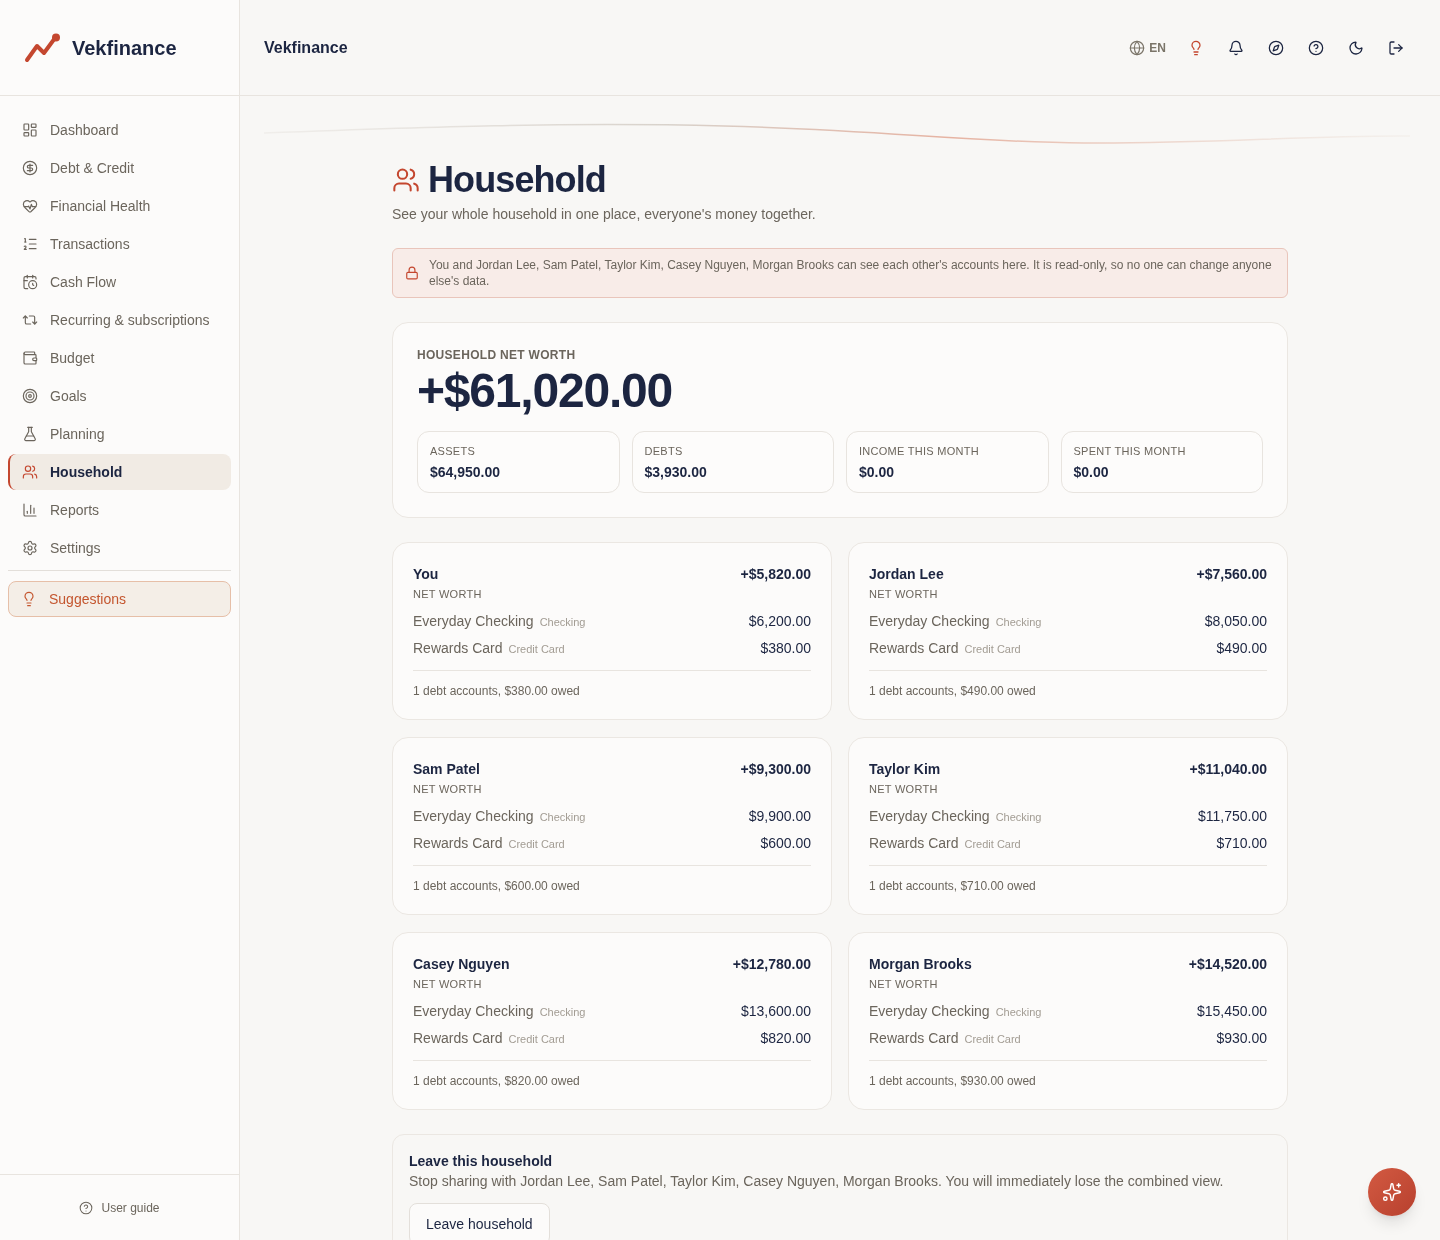 The image size is (1440, 1240). What do you see at coordinates (453, 451) in the screenshot?
I see `stat-label: ASSETS` at bounding box center [453, 451].